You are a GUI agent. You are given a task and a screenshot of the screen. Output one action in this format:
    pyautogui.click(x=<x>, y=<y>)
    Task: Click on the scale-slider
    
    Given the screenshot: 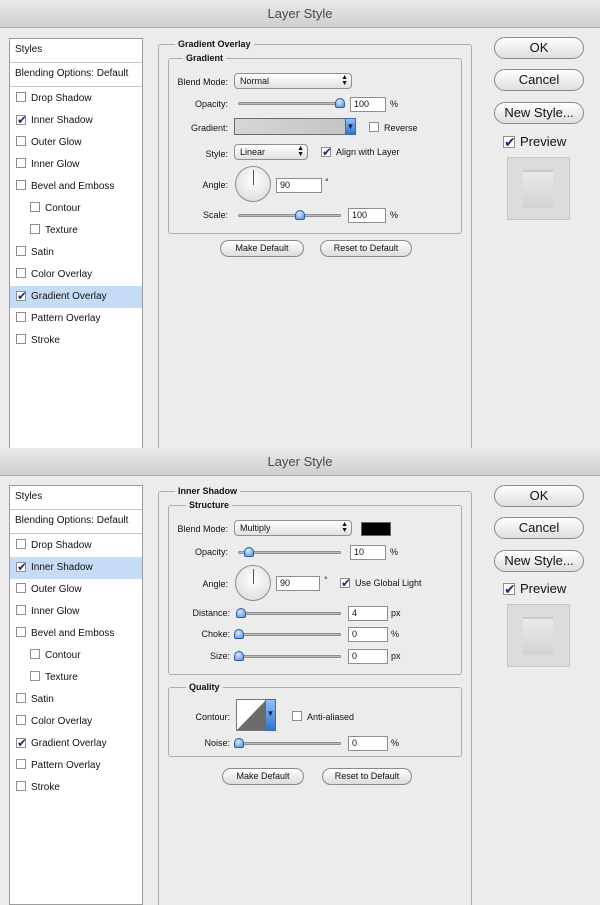 What is the action you would take?
    pyautogui.click(x=289, y=215)
    